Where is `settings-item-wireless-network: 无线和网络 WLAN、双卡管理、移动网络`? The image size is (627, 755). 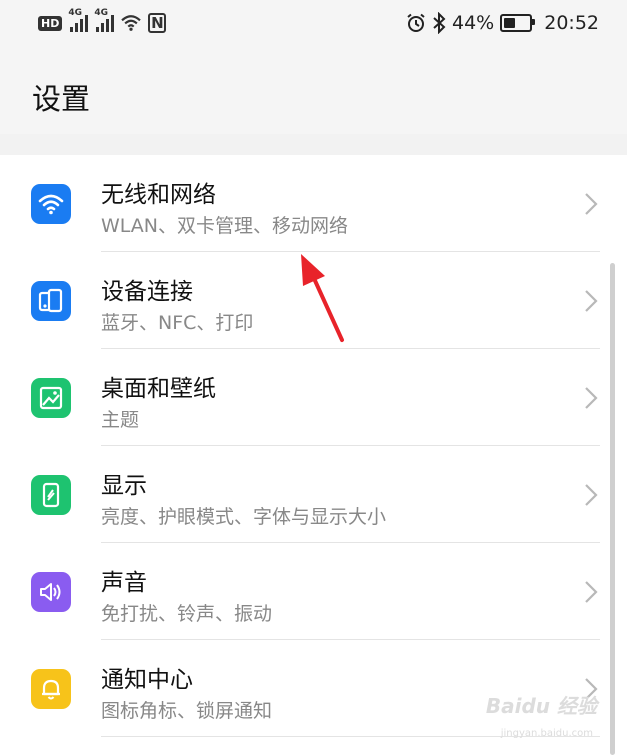
settings-item-wireless-network: 无线和网络 WLAN、双卡管理、移动网络 is located at coordinates (300, 203).